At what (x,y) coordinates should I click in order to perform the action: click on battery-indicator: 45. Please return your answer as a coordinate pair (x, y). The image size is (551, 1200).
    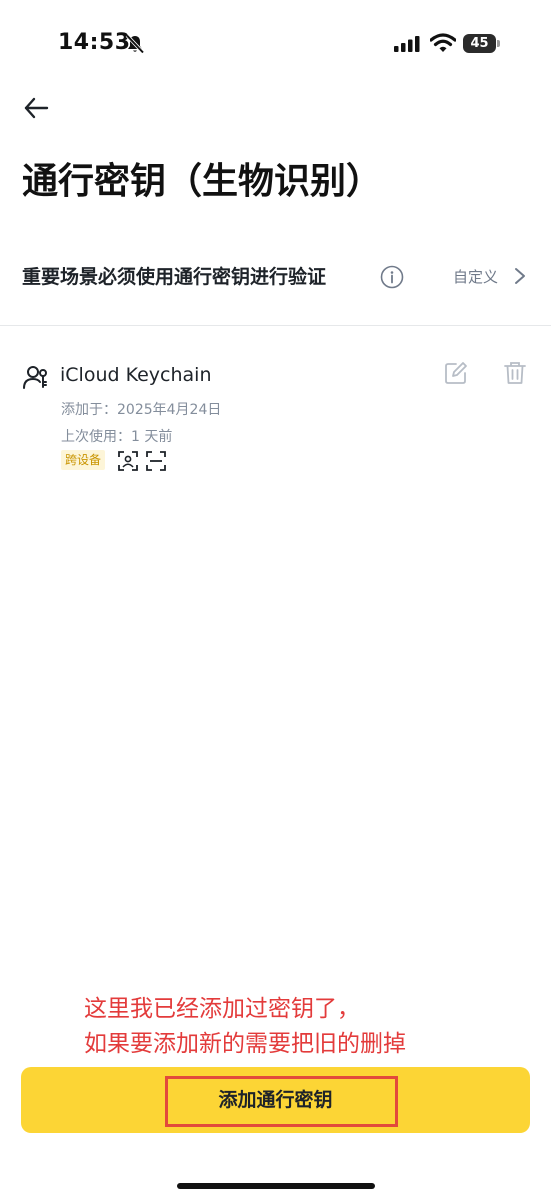
    Looking at the image, I should click on (482, 43).